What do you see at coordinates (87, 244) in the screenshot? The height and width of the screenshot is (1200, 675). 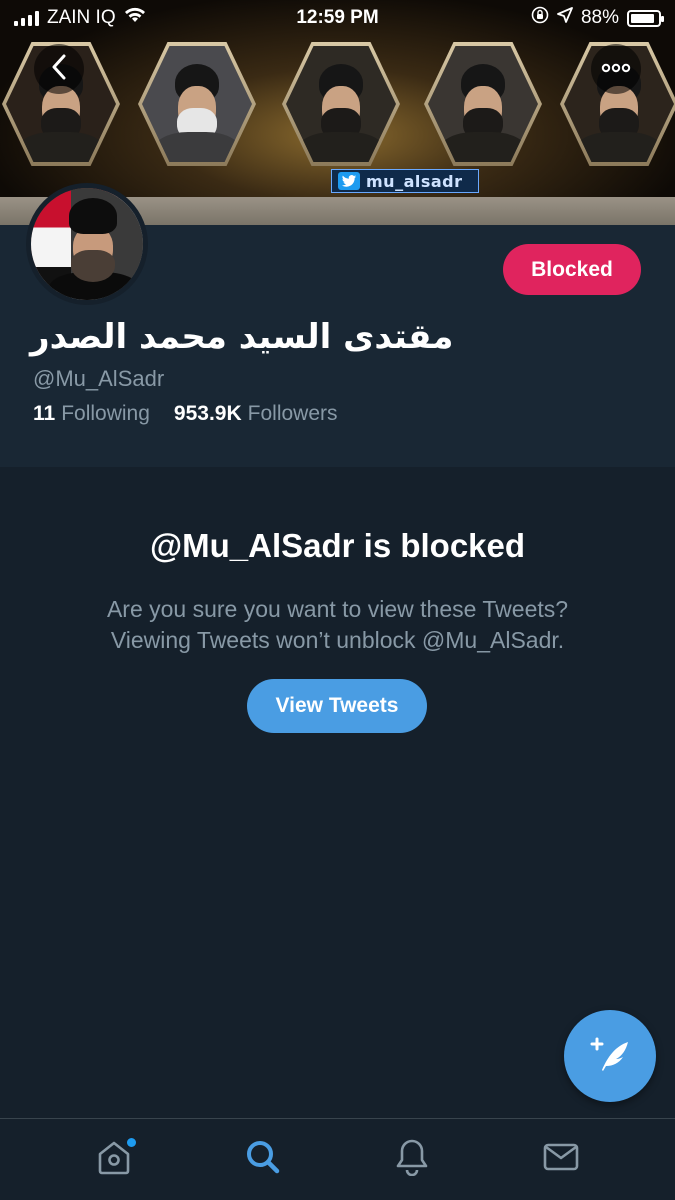 I see `avatar` at bounding box center [87, 244].